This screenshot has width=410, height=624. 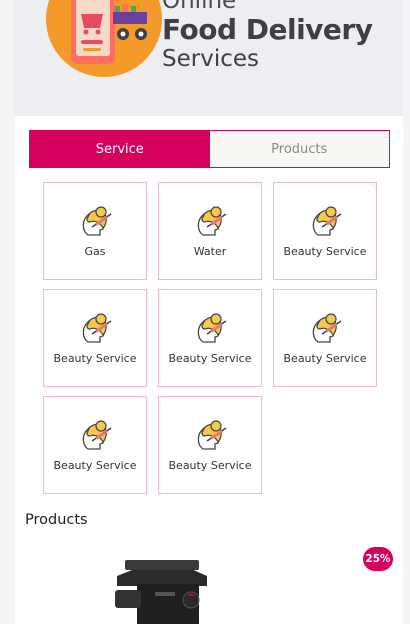 I want to click on tab-bar: Service Products, so click(x=209, y=149).